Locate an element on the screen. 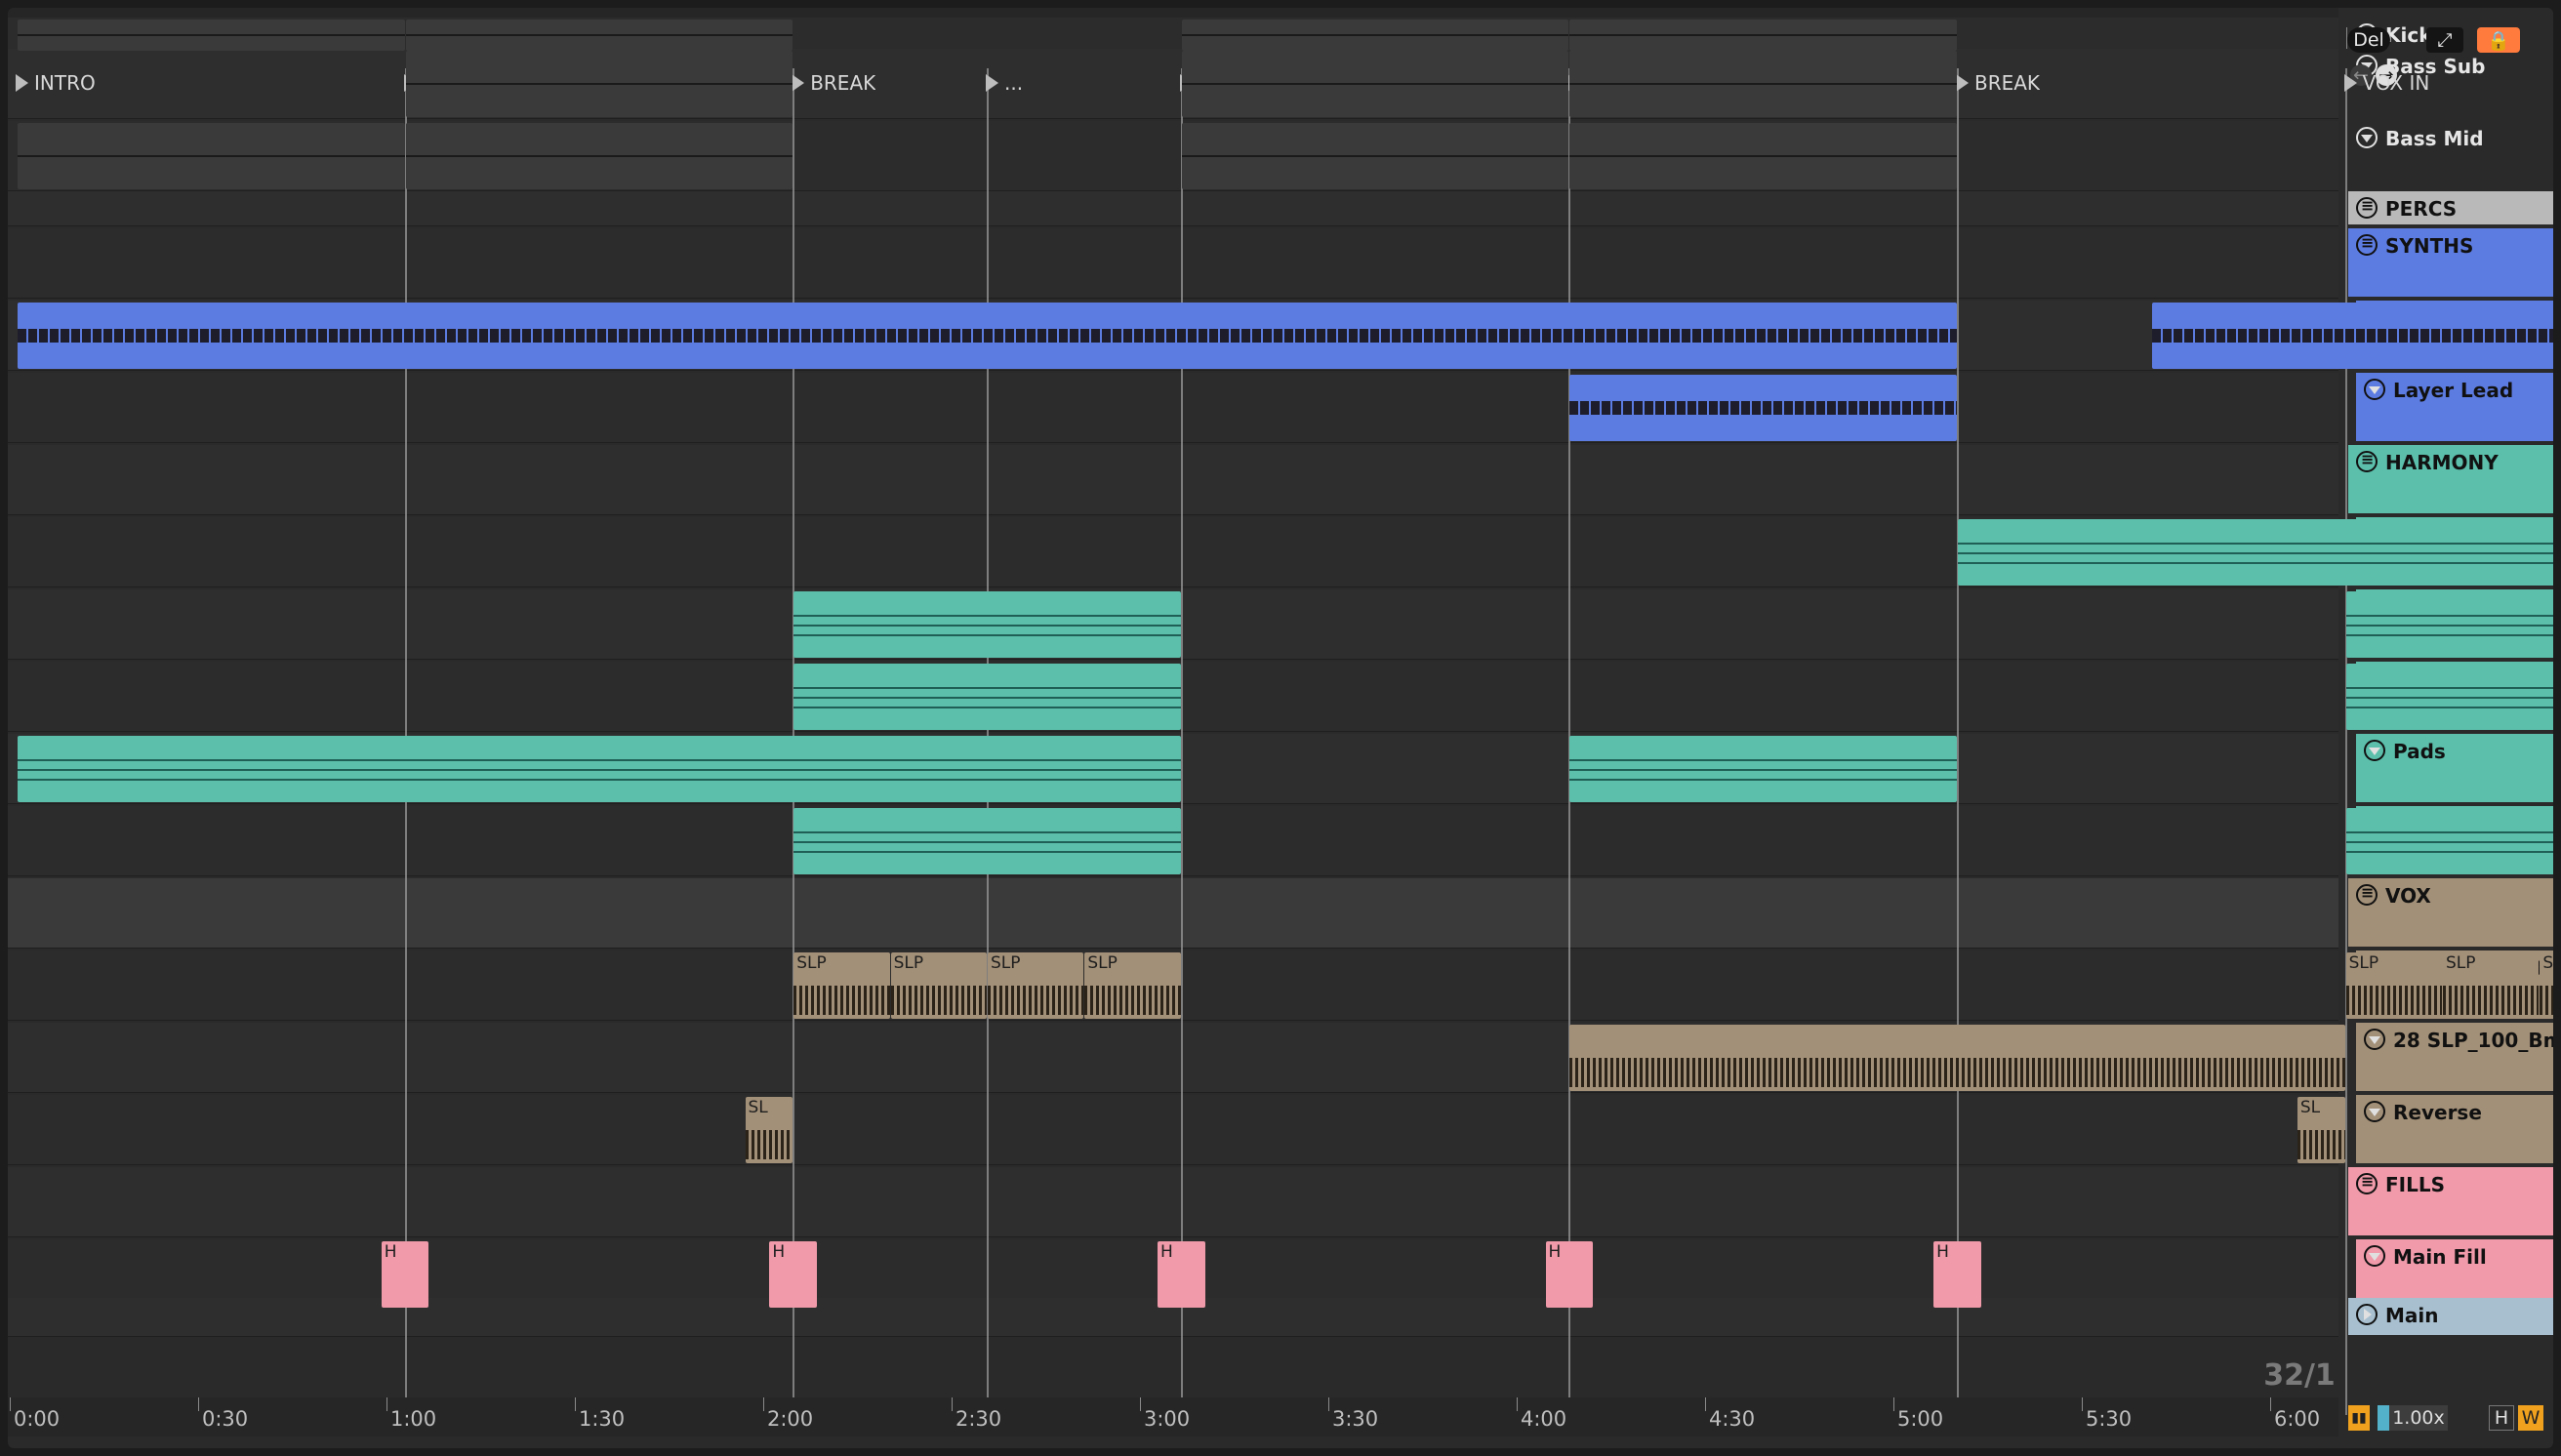 The image size is (2561, 1456). time-label: 2:00 is located at coordinates (790, 1419).